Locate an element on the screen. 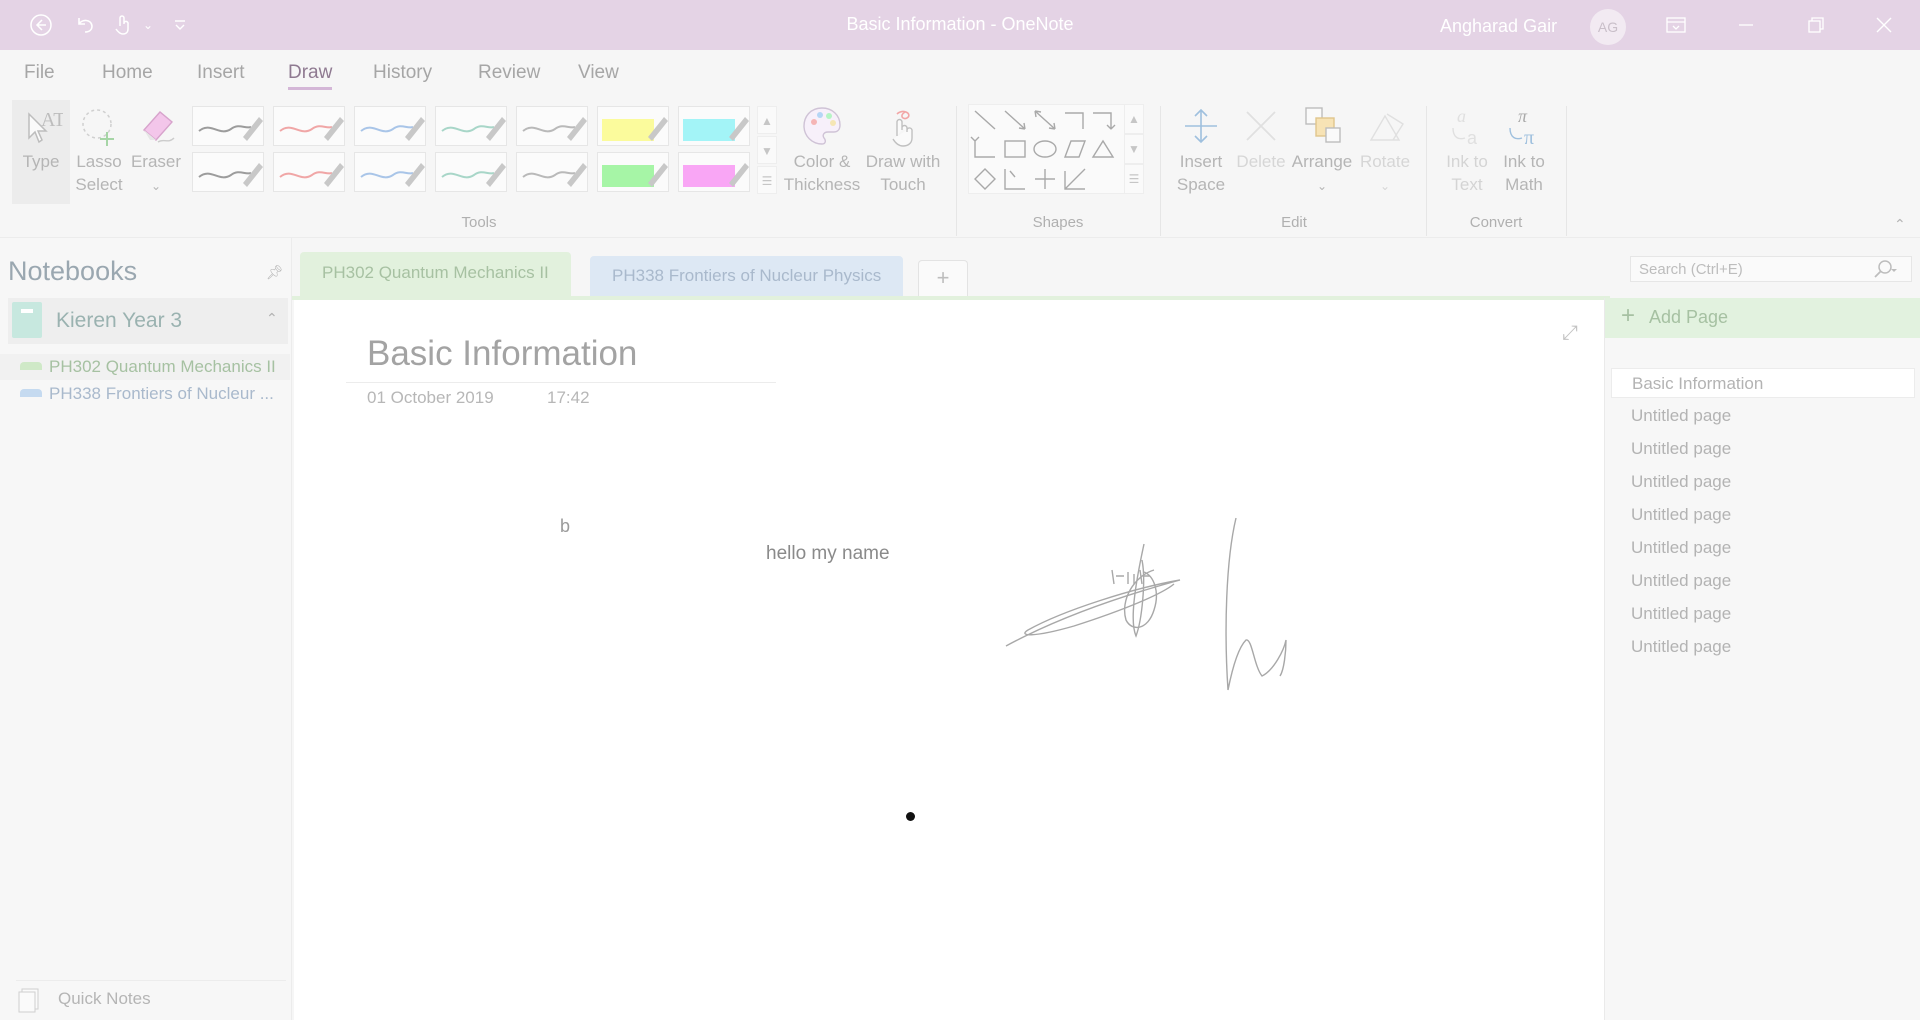  delete-button: Delete is located at coordinates (1261, 138).